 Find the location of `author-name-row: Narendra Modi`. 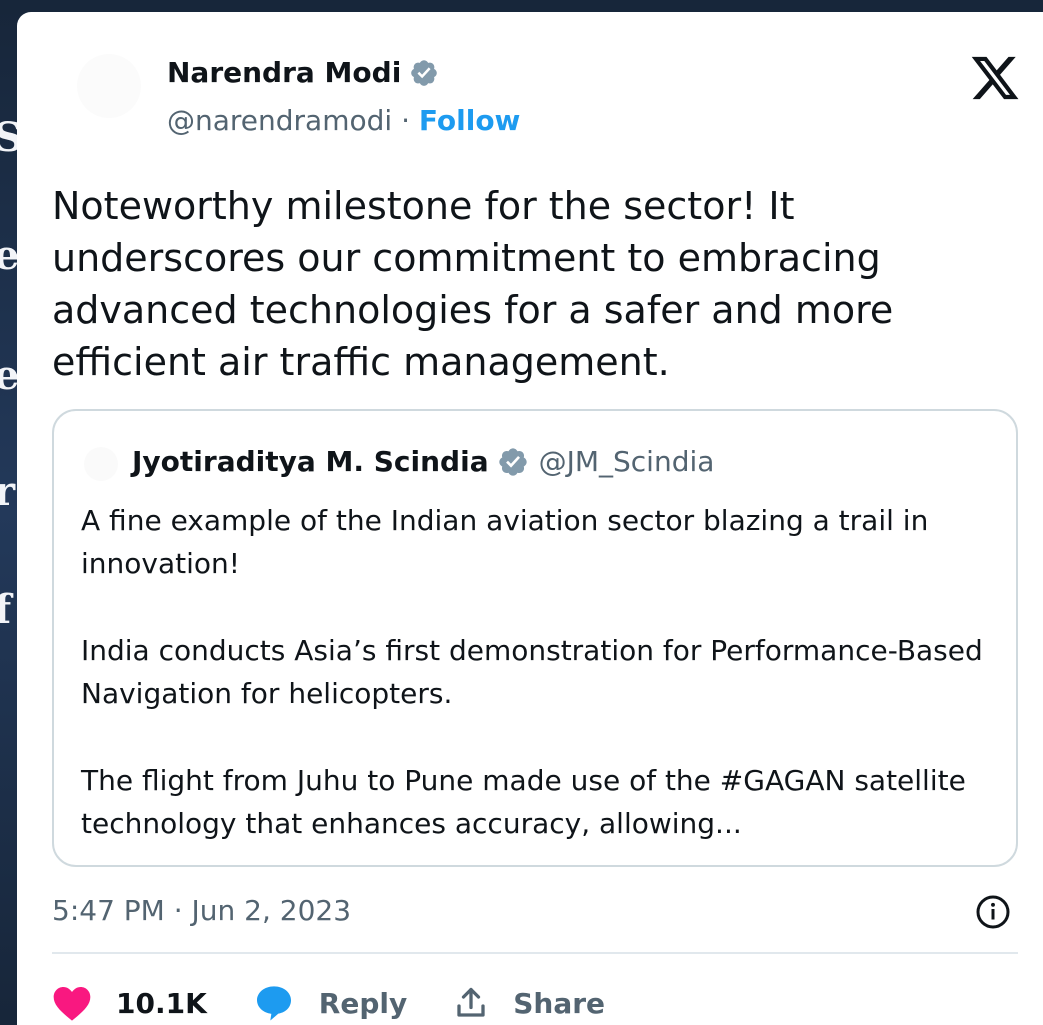

author-name-row: Narendra Modi is located at coordinates (303, 72).